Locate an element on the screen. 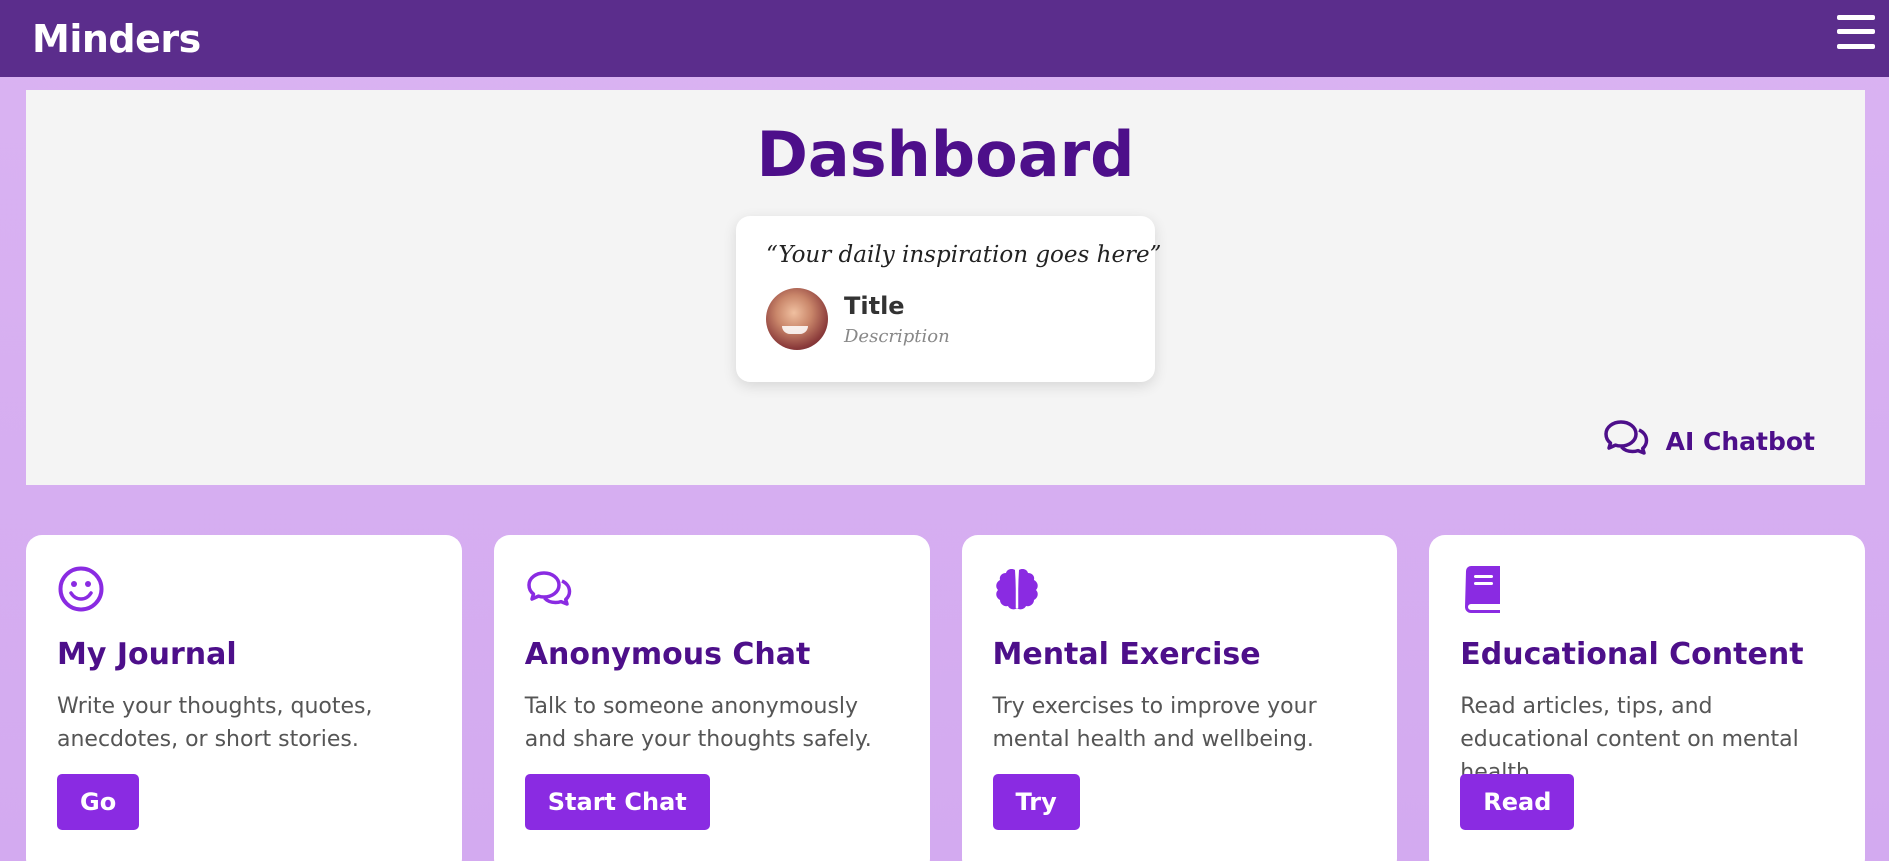  read-button: Read is located at coordinates (1517, 802).